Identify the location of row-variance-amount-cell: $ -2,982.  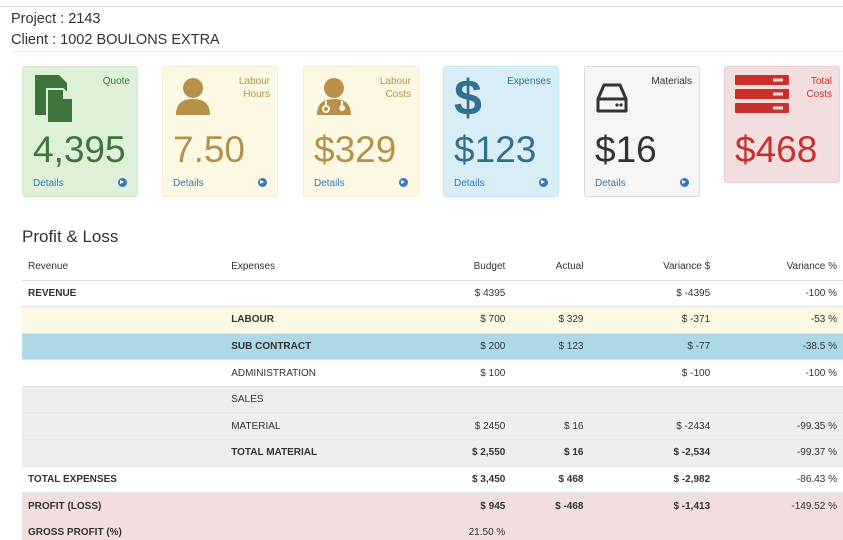
(653, 479).